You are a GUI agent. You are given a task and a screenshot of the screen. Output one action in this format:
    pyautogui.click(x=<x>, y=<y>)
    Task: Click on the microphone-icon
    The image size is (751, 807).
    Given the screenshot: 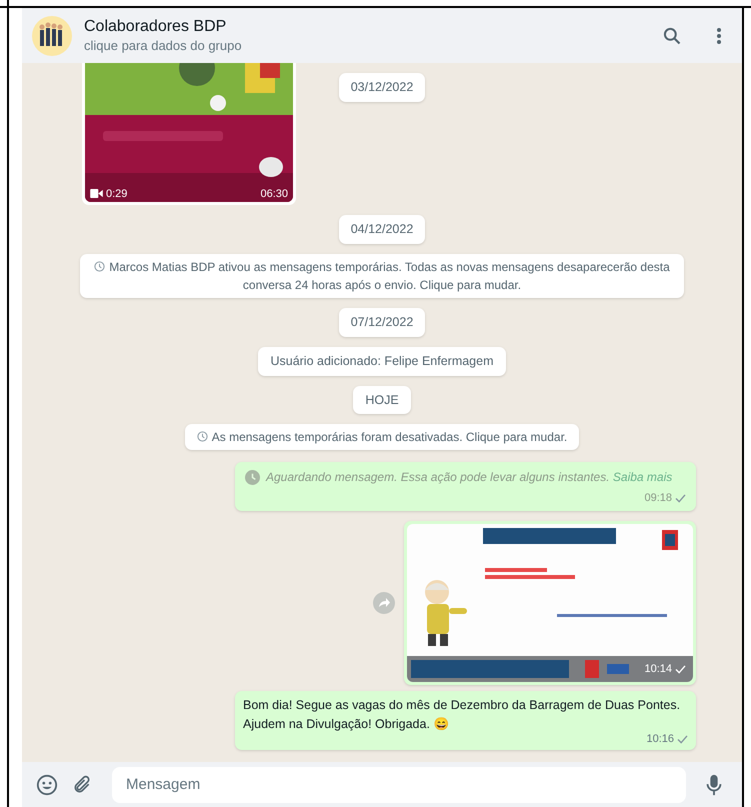 What is the action you would take?
    pyautogui.click(x=714, y=785)
    